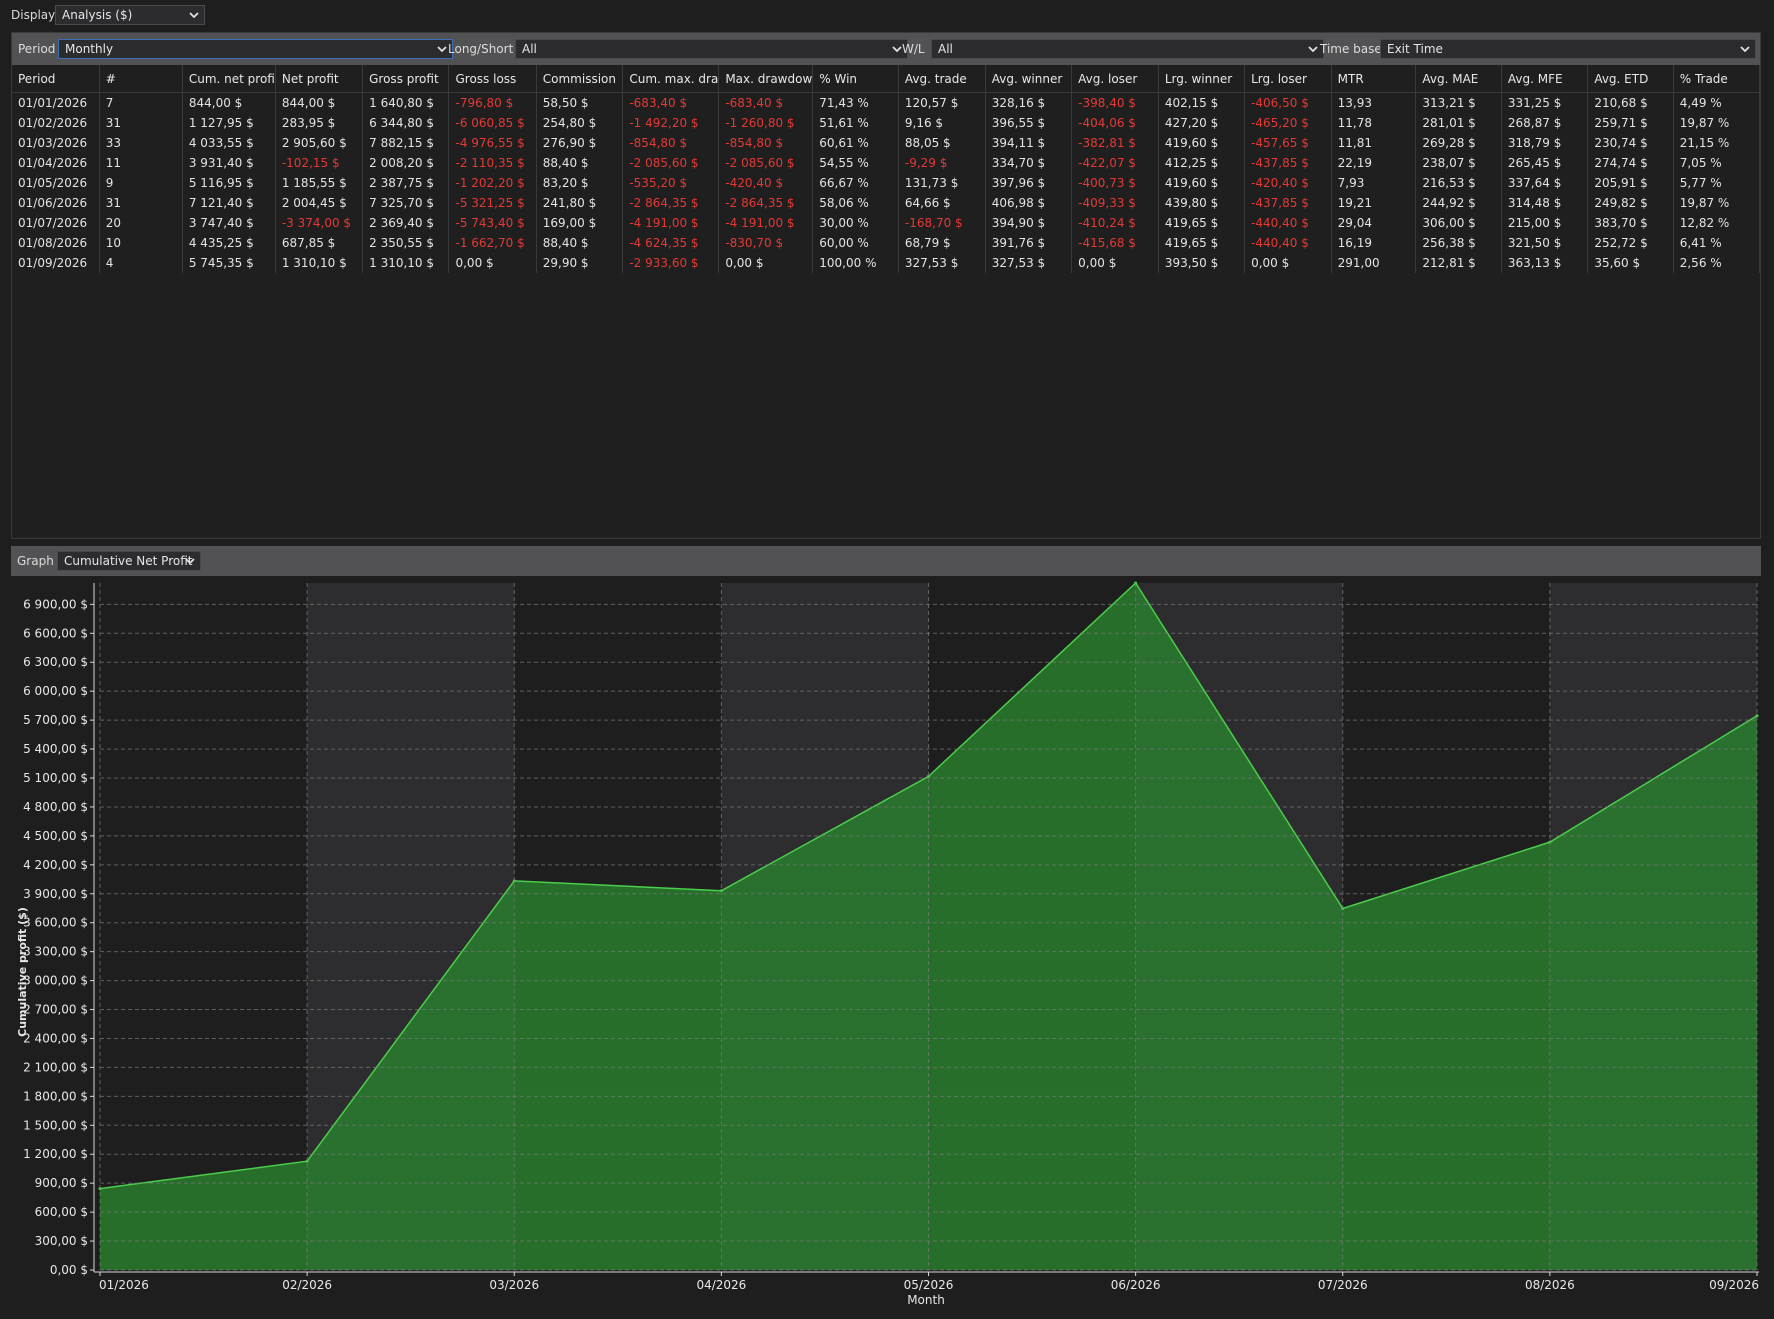 The width and height of the screenshot is (1774, 1319). I want to click on table-cell: 60,61 %, so click(855, 143).